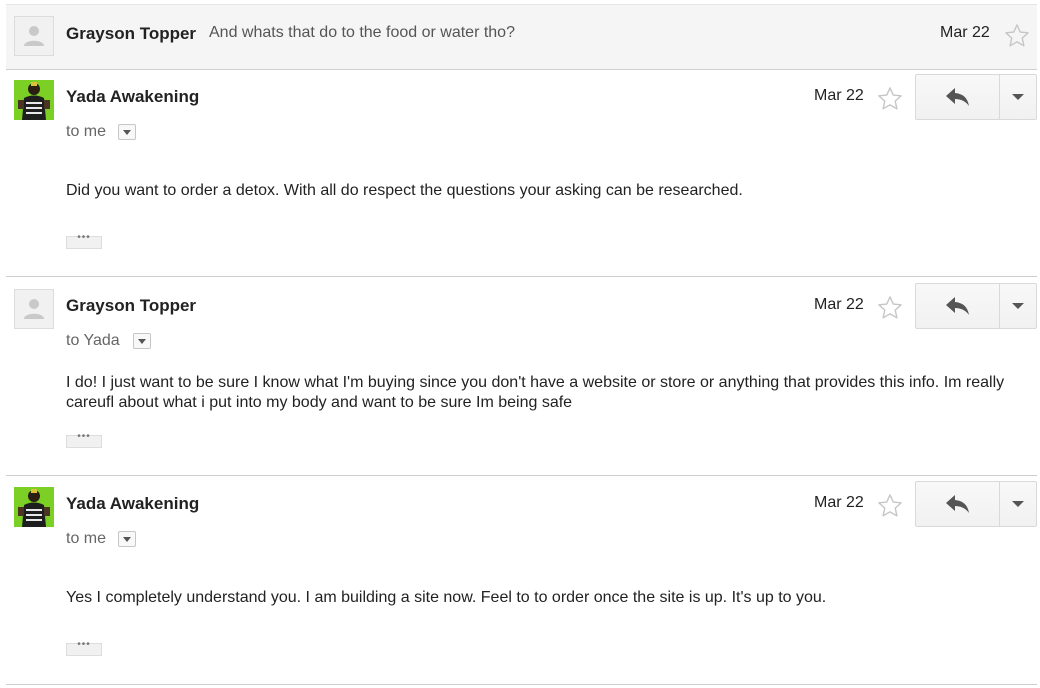  Describe the element at coordinates (93, 340) in the screenshot. I see `recipient-line: to Yada` at that location.